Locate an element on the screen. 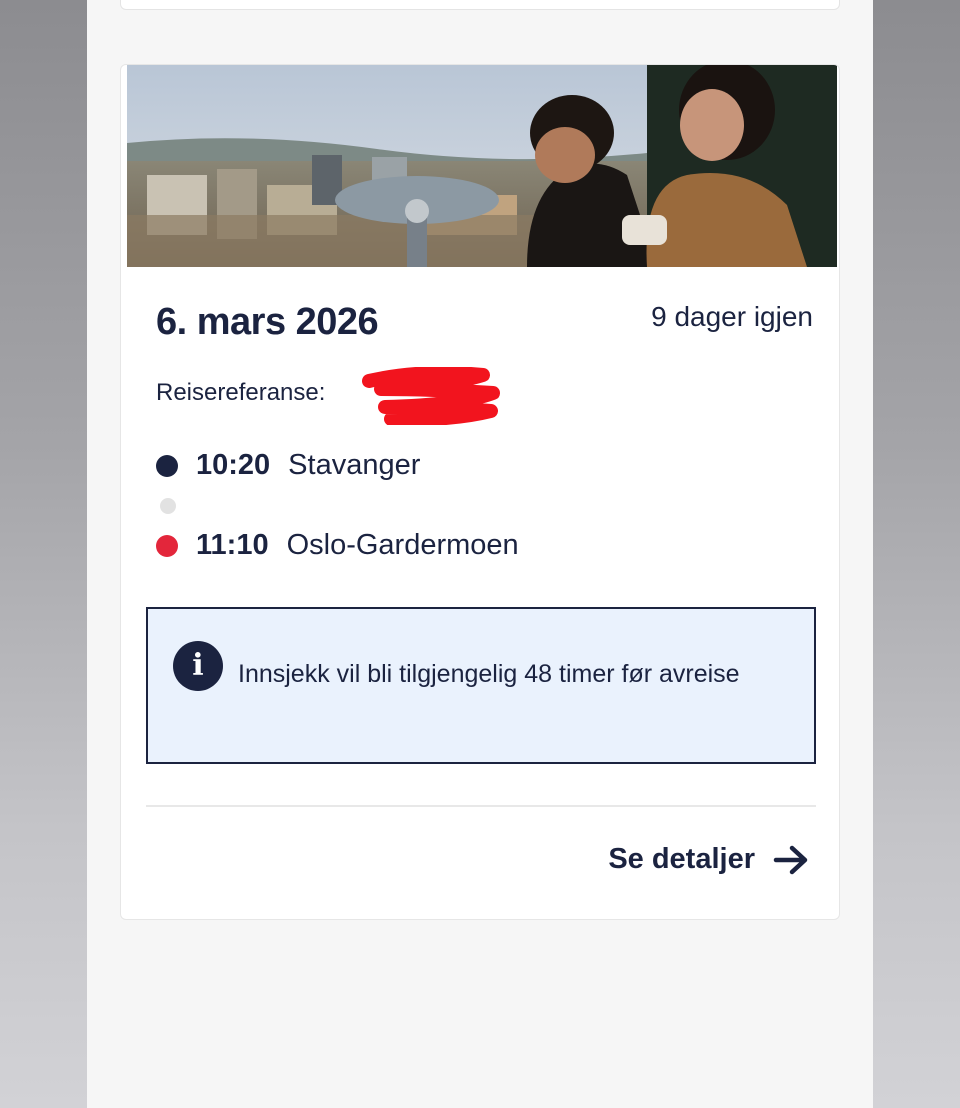 This screenshot has width=960, height=1108. booking-reference-label: Reisereferanse: is located at coordinates (241, 392).